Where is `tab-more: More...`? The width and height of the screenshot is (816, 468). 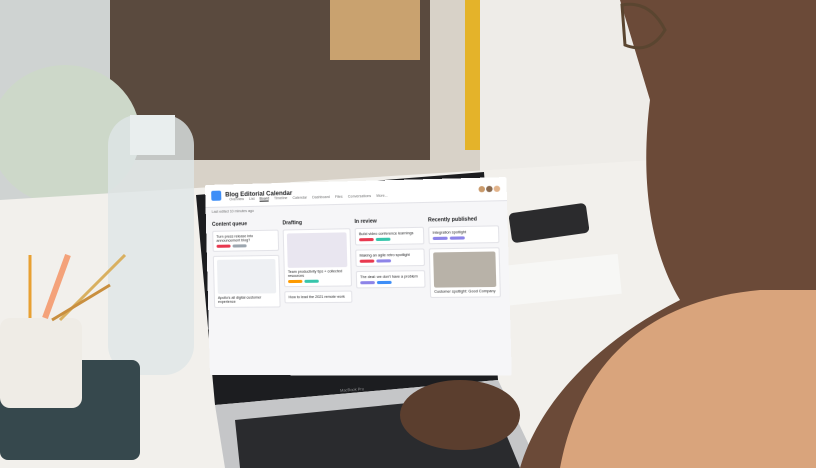 tab-more: More... is located at coordinates (382, 196).